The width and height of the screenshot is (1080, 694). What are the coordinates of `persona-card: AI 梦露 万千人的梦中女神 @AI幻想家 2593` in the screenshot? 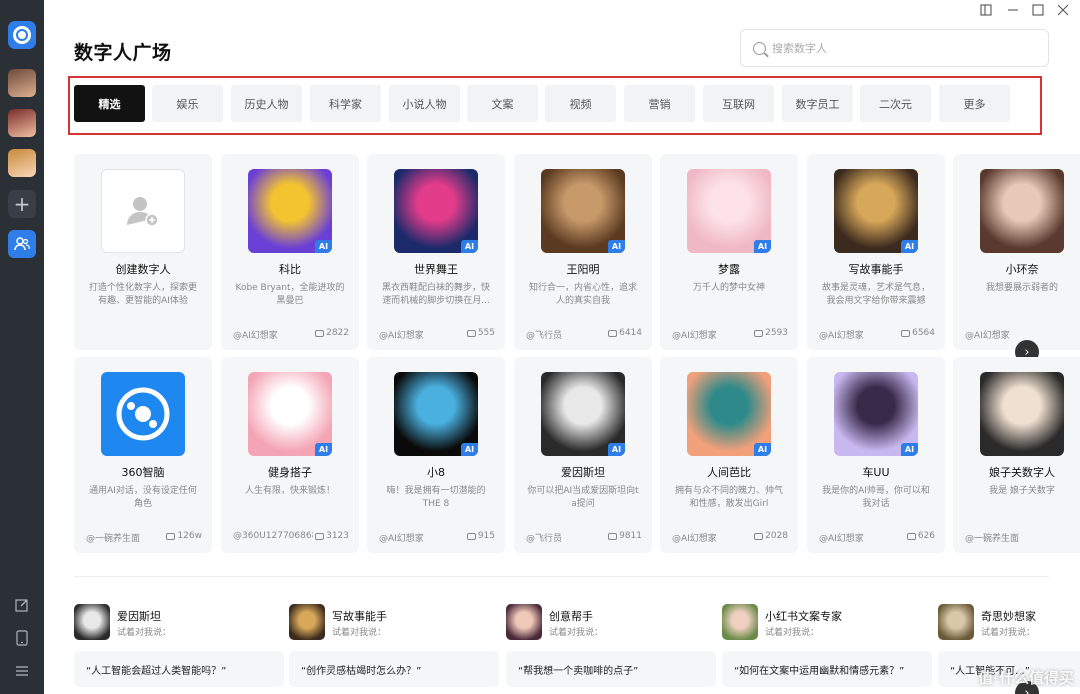 It's located at (729, 252).